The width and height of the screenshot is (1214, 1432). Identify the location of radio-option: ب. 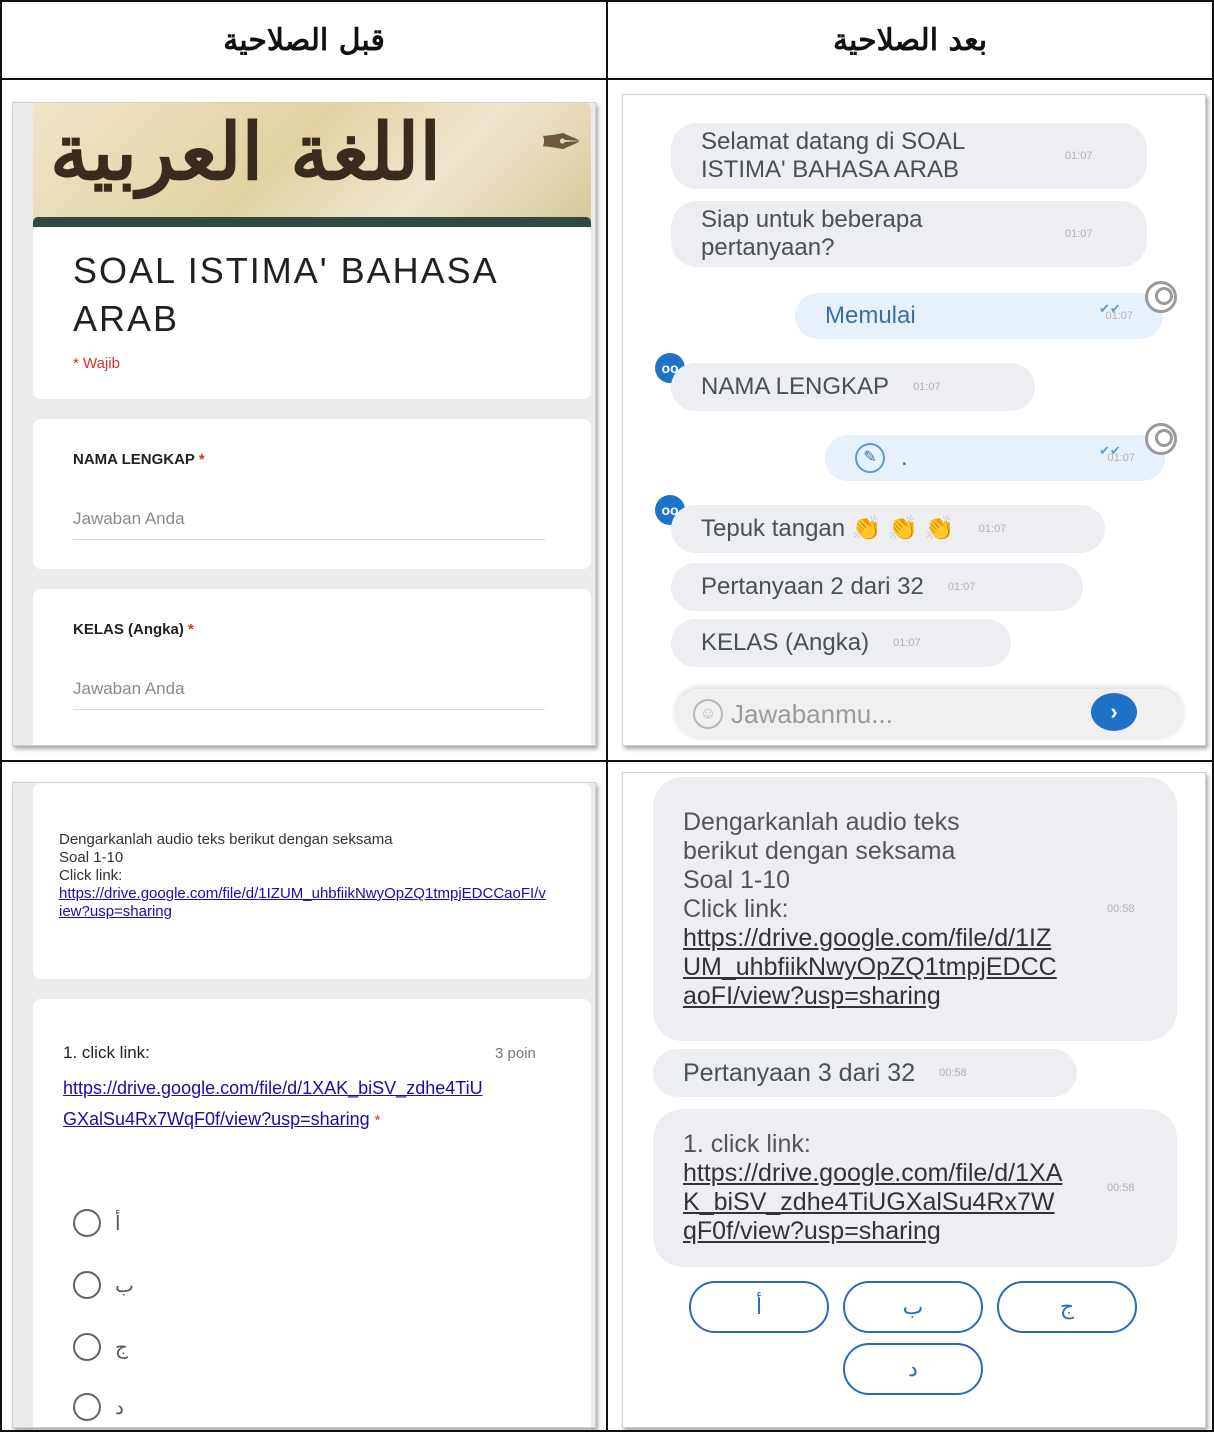
(103, 1285).